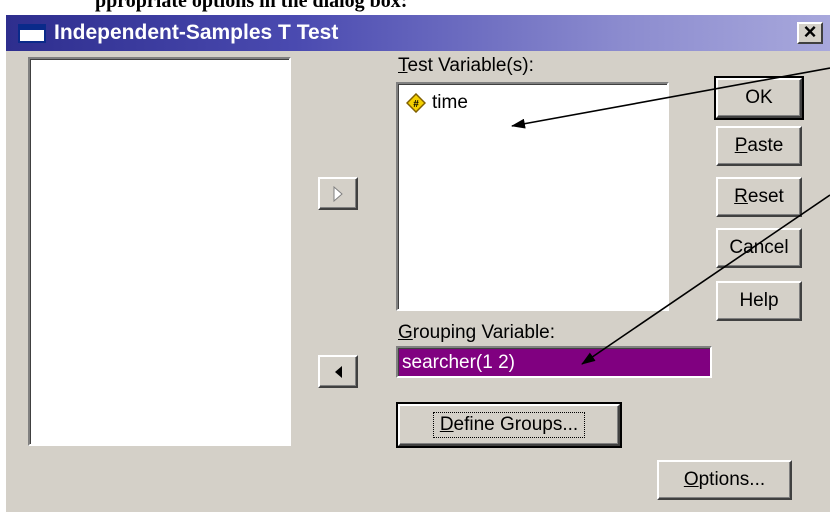  Describe the element at coordinates (670, 98) in the screenshot. I see `arrow-to-test-variable` at that location.